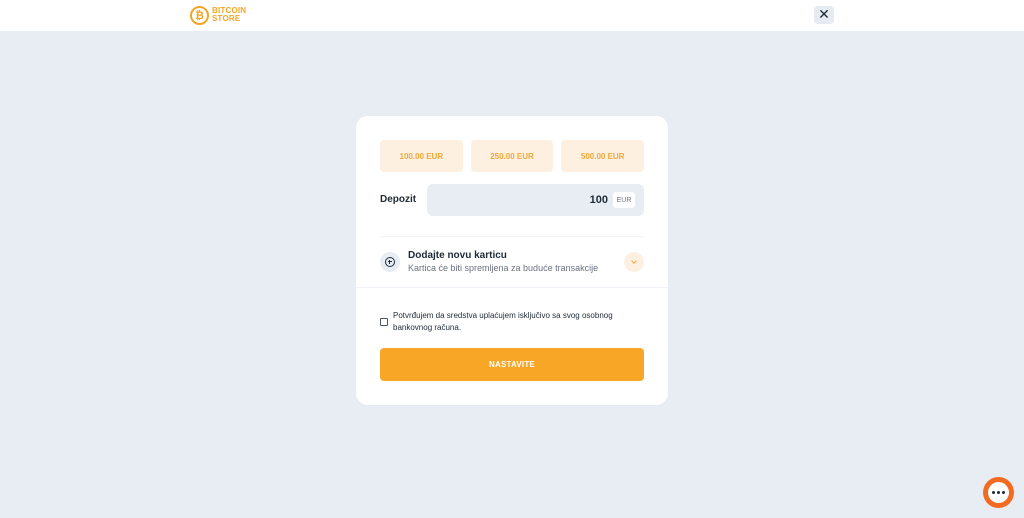  Describe the element at coordinates (624, 200) in the screenshot. I see `currency-badge: EUR` at that location.